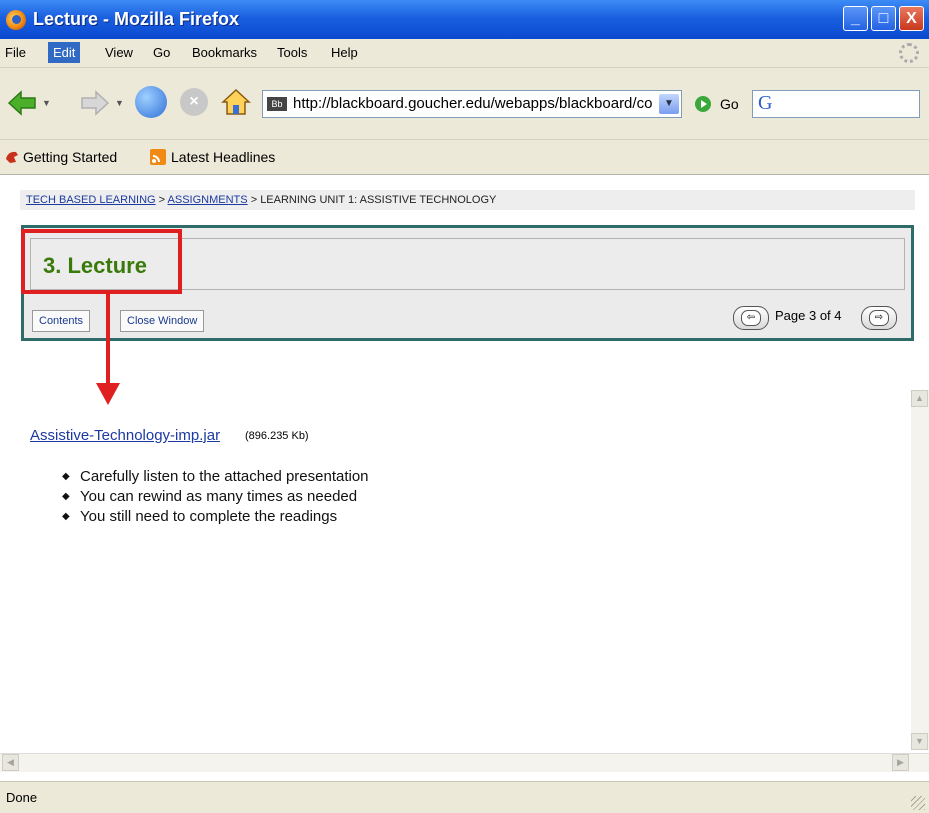  I want to click on scroll-down-icon: ▼, so click(919, 741).